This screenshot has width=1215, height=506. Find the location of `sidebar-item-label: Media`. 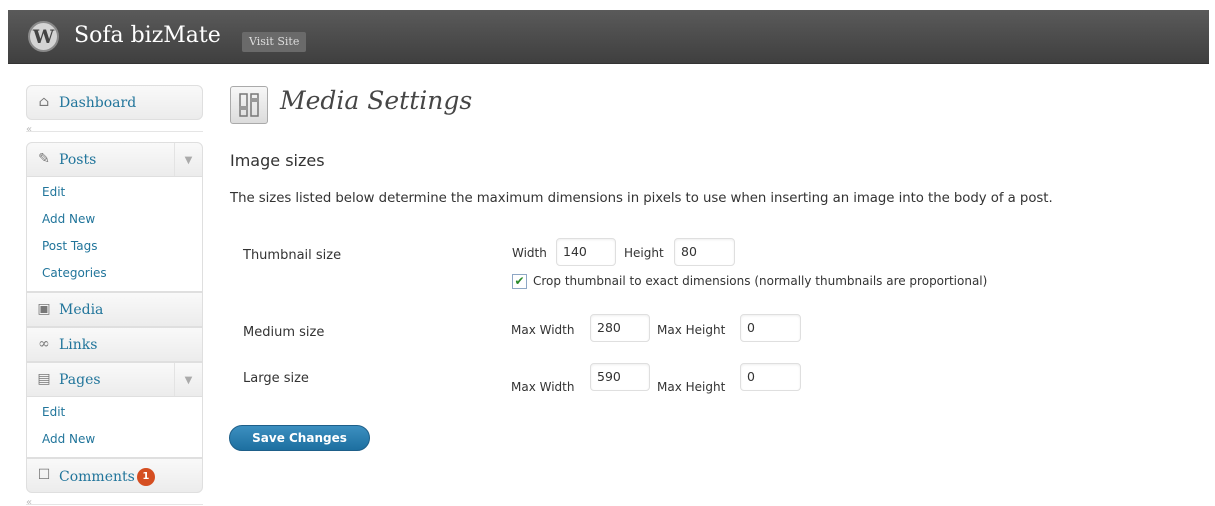

sidebar-item-label: Media is located at coordinates (81, 310).